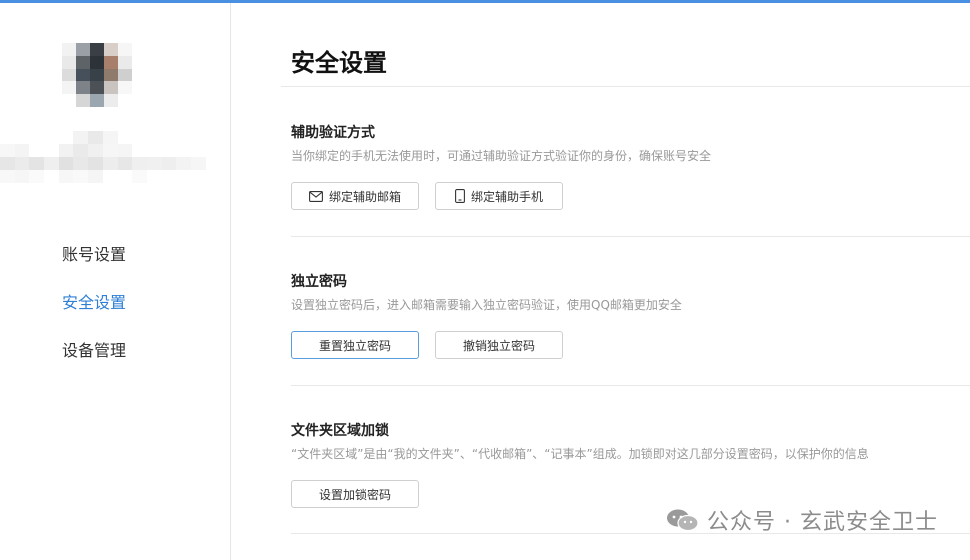 This screenshot has width=970, height=560. I want to click on bind-email-label: 绑定辅助邮箱, so click(364, 196).